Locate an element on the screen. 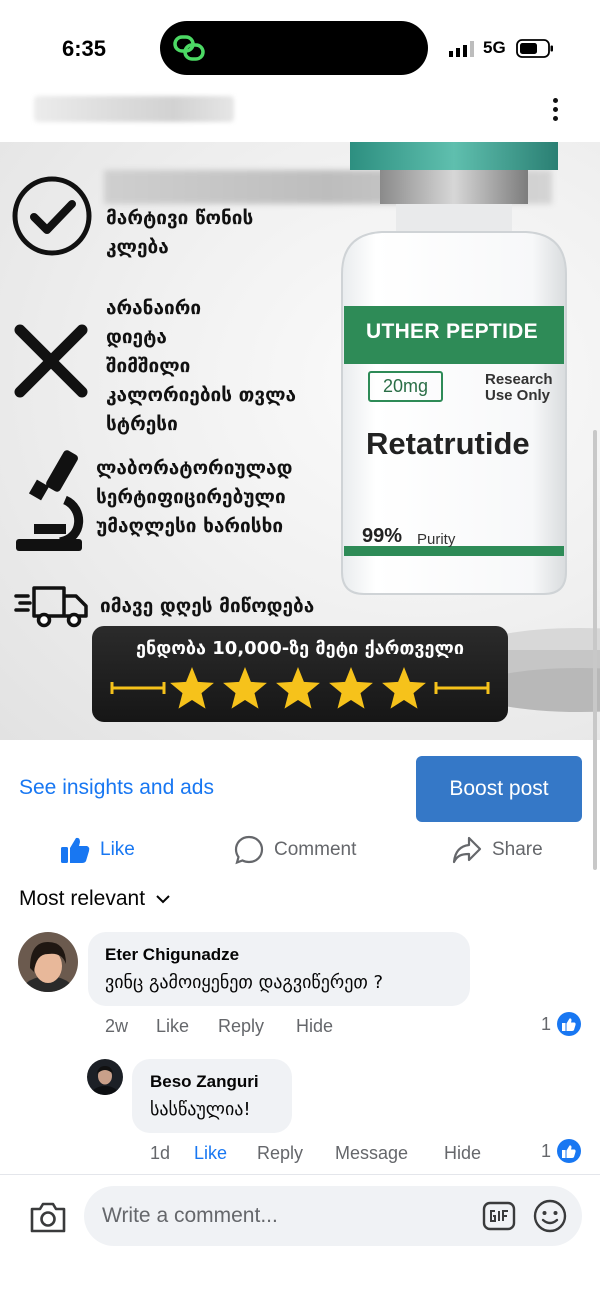 This screenshot has width=600, height=1304. comment-bubble-icon is located at coordinates (249, 850).